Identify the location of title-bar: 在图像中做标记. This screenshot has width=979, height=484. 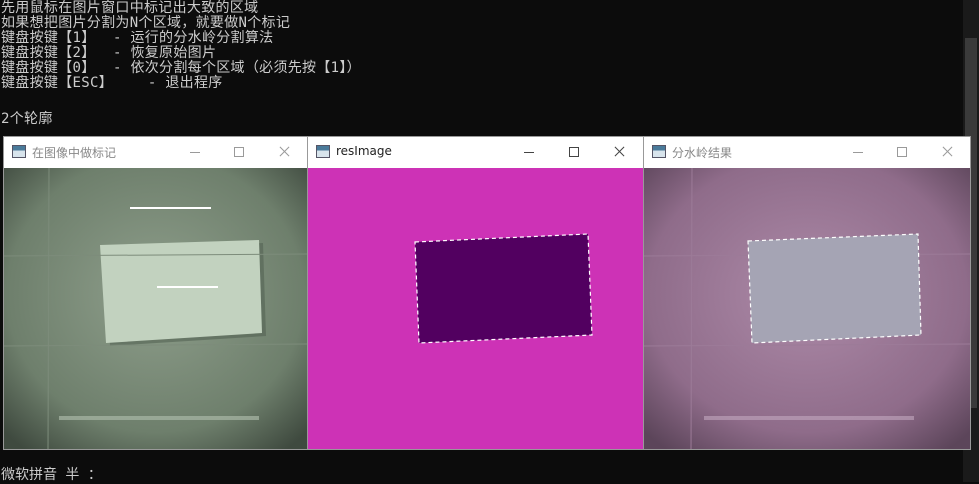
(155, 152).